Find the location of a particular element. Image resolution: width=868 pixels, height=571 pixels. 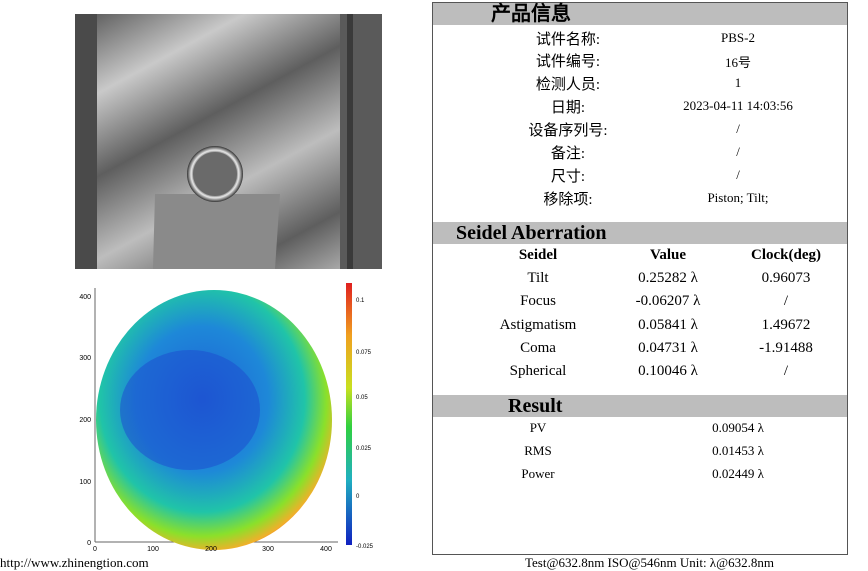

seidel-col-header: Seidel is located at coordinates (538, 255).